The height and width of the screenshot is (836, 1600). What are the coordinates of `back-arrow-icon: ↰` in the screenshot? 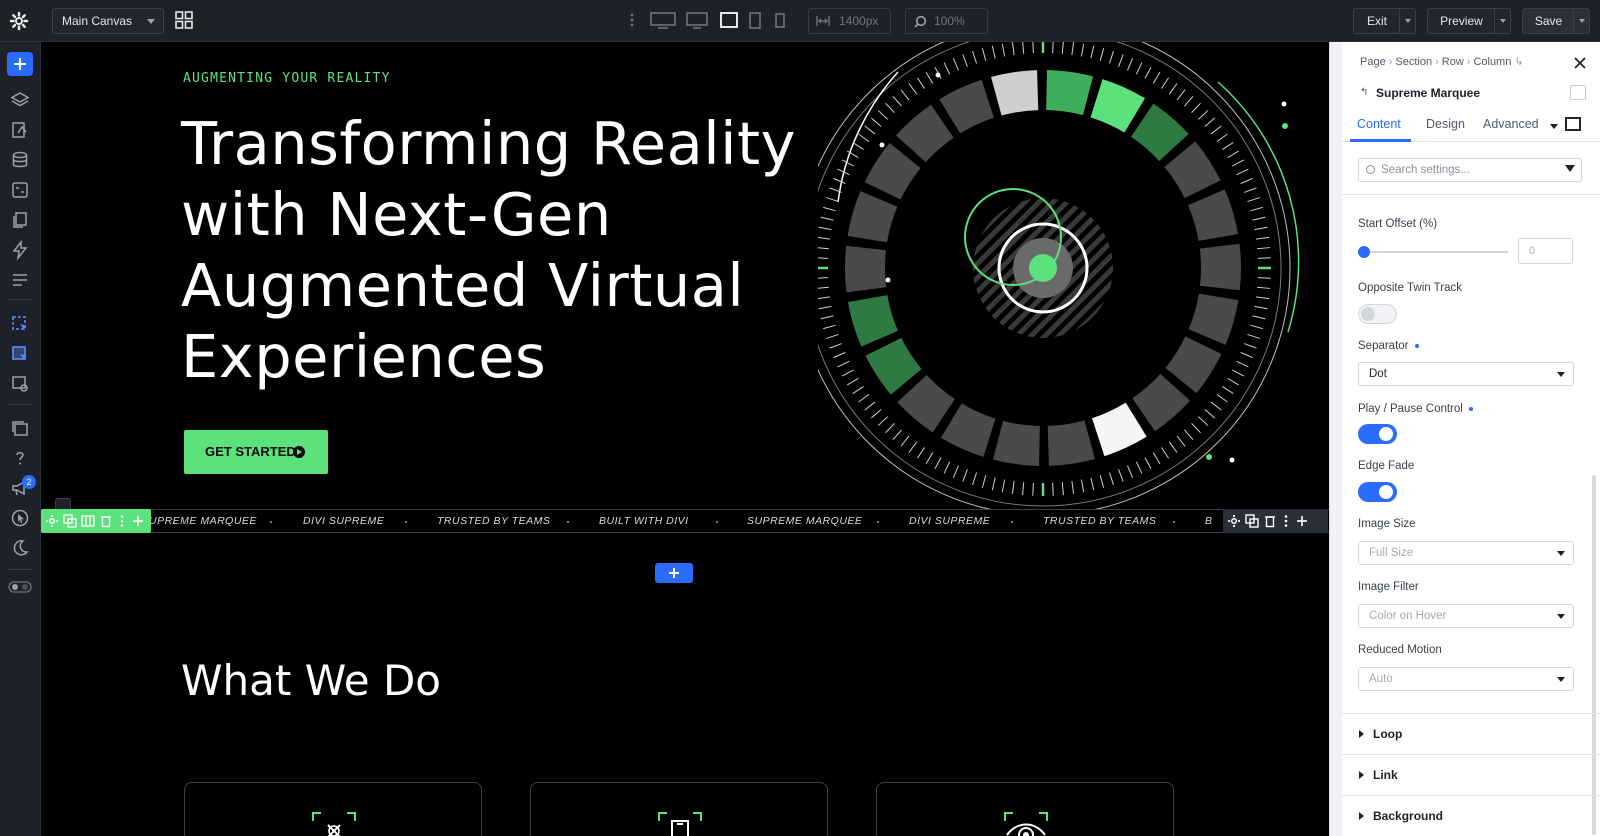 It's located at (1364, 92).